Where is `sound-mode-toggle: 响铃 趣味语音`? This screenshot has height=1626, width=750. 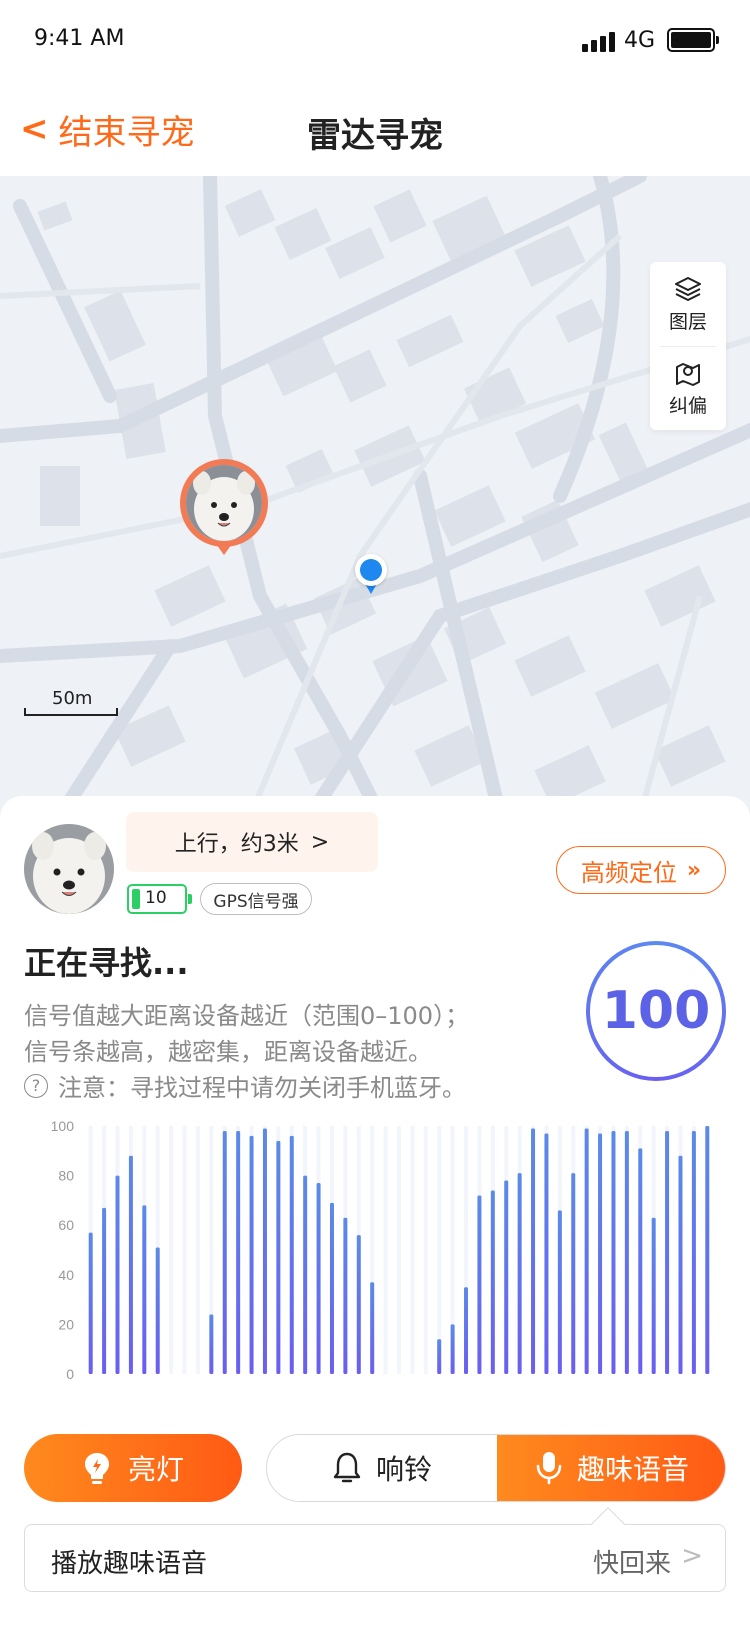 sound-mode-toggle: 响铃 趣味语音 is located at coordinates (496, 1468).